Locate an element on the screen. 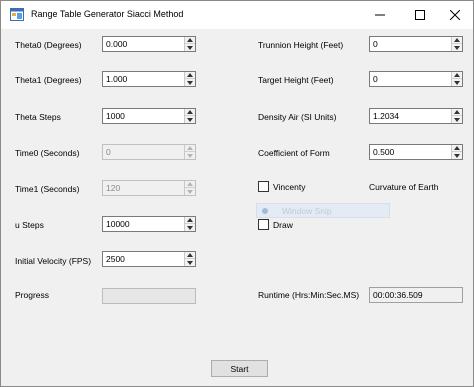 This screenshot has width=474, height=387. trunnion-height-down-button is located at coordinates (457, 47).